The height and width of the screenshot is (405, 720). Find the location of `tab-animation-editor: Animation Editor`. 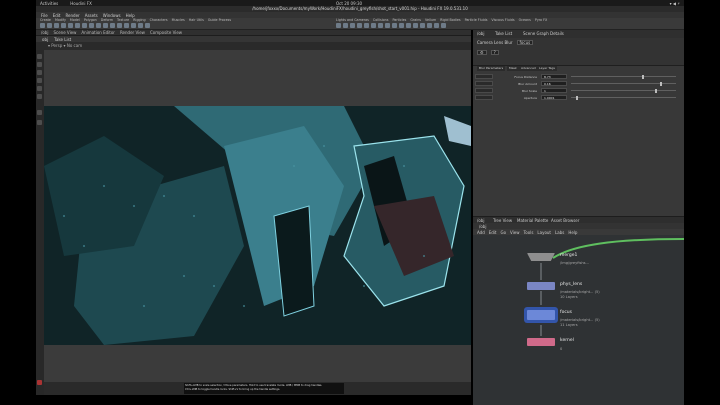

tab-animation-editor: Animation Editor is located at coordinates (98, 32).